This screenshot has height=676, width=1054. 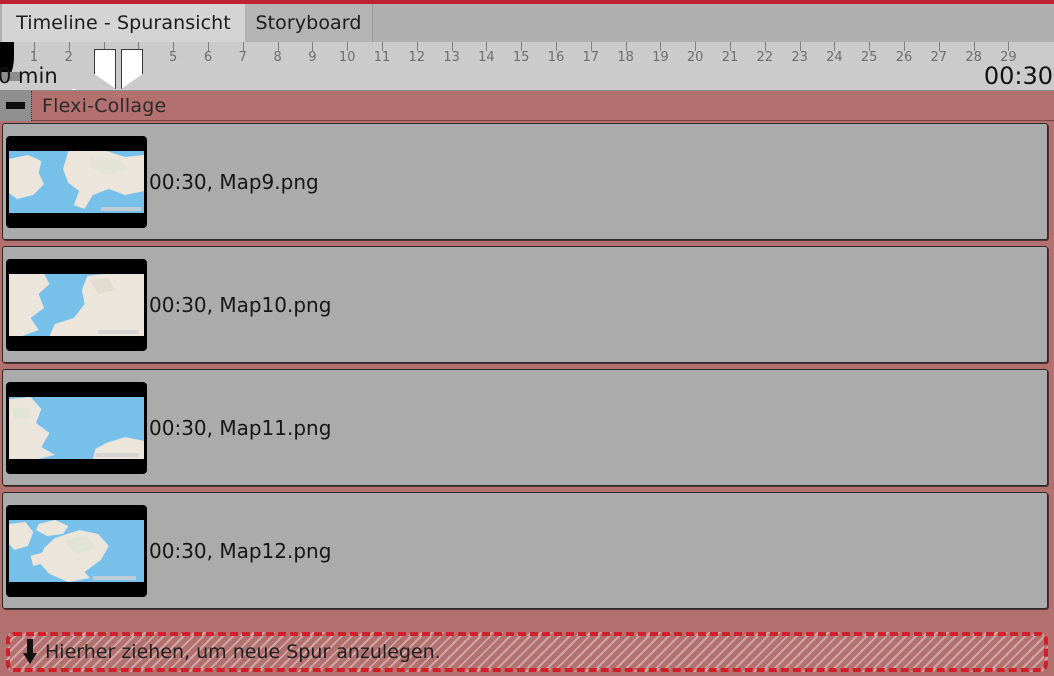 What do you see at coordinates (765, 57) in the screenshot?
I see `ruler-tick-label: 22` at bounding box center [765, 57].